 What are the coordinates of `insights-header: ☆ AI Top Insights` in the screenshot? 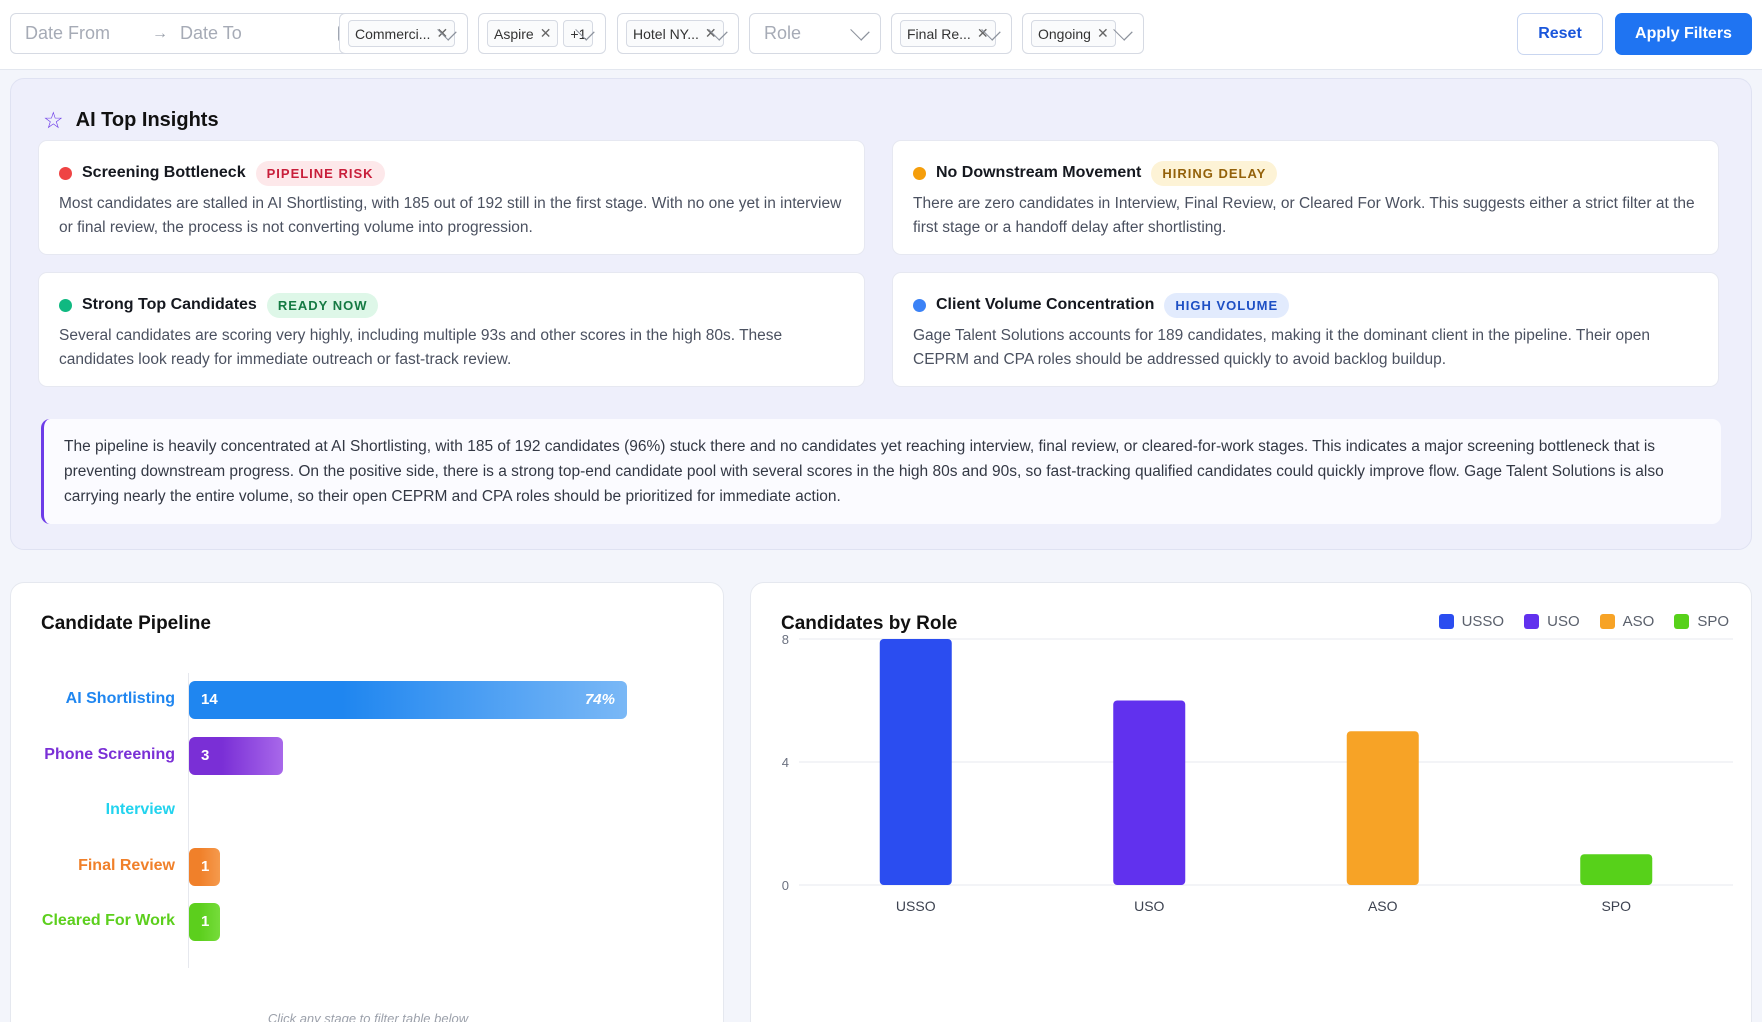 It's located at (131, 120).